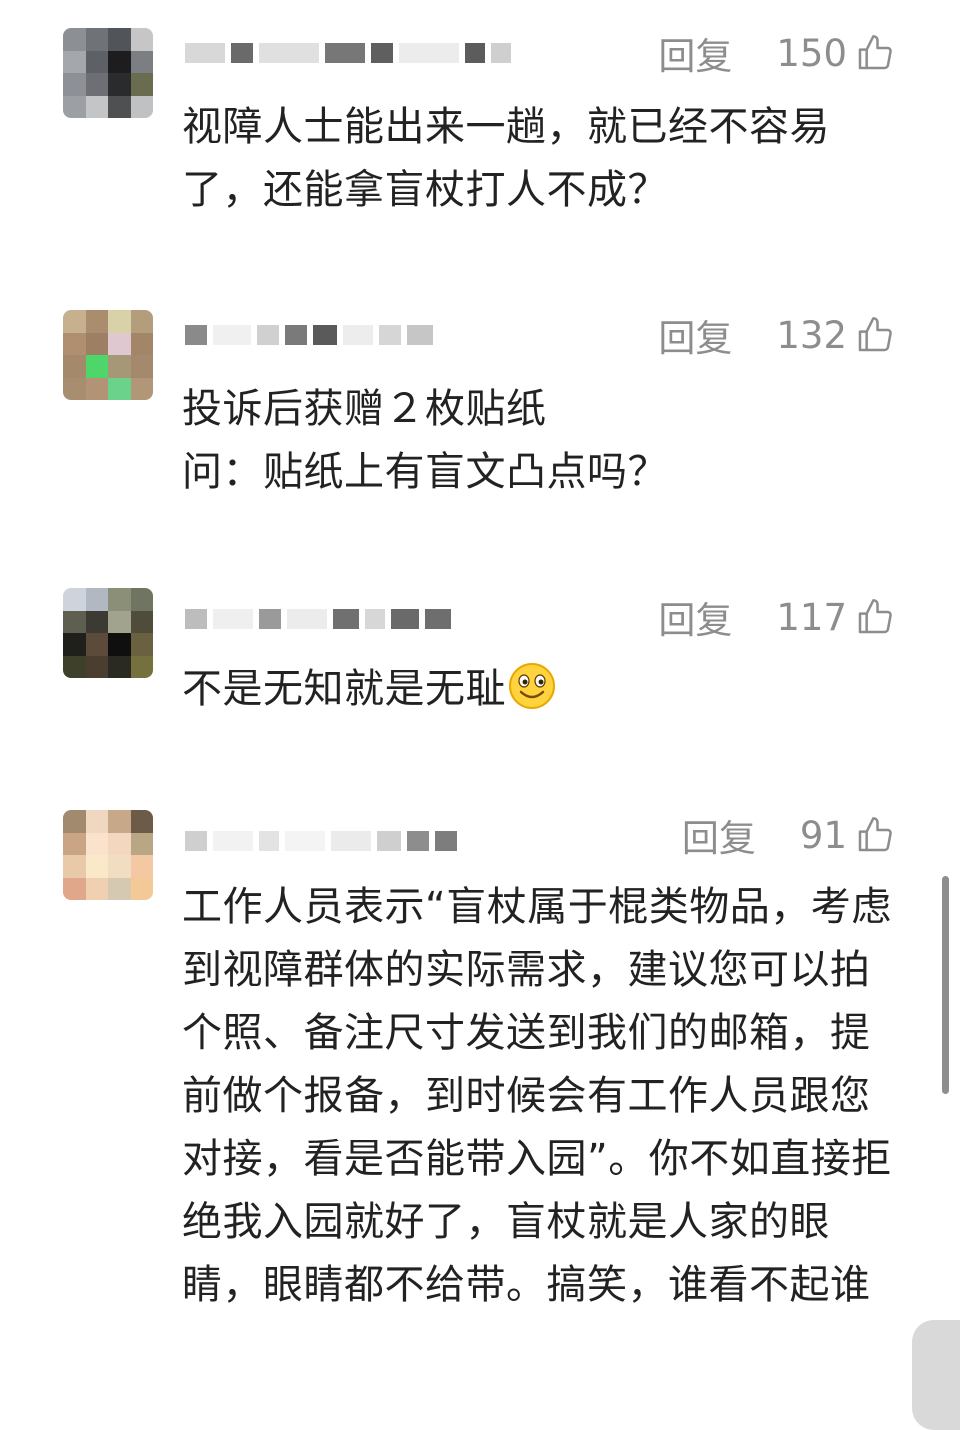  I want to click on comment-text: 视障人士能出来一趟，就已经不容易了，还能拿盲杖打人不成？, so click(506, 158).